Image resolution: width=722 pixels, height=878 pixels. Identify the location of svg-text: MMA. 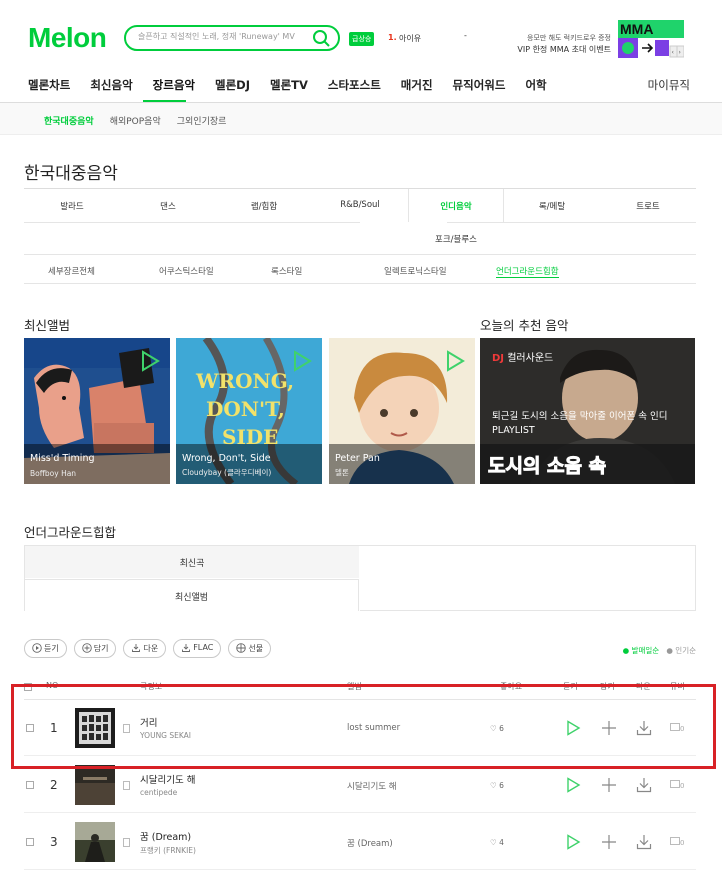
(636, 29).